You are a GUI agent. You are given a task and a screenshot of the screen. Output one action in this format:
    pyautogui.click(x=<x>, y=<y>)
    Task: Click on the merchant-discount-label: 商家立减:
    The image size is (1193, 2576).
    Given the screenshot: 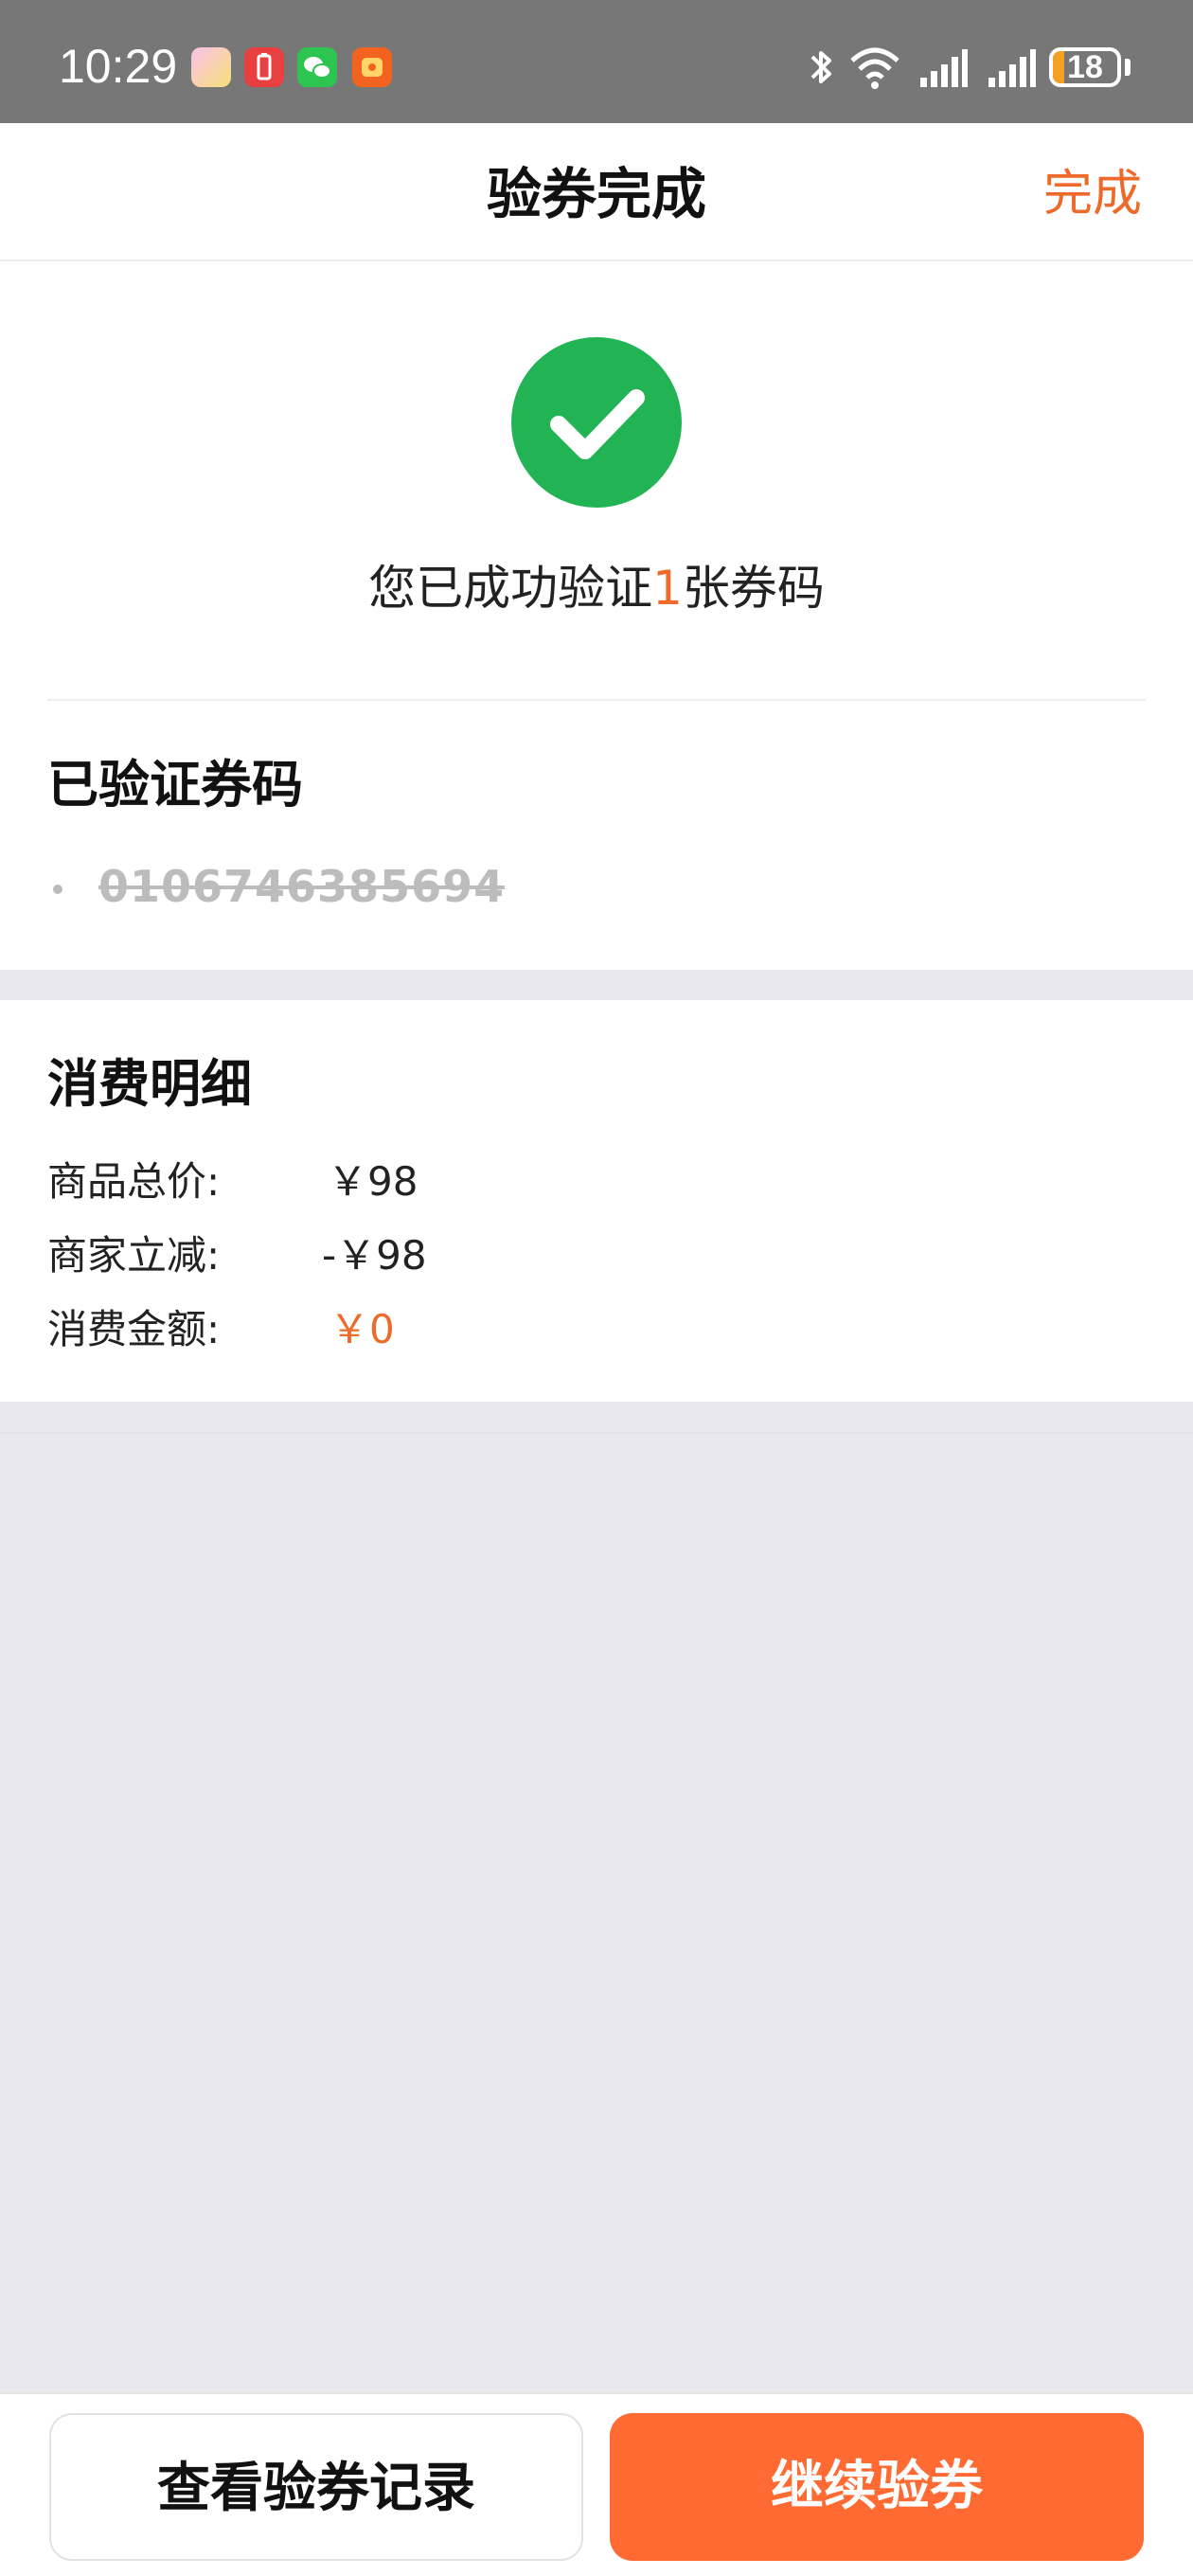 What is the action you would take?
    pyautogui.click(x=134, y=1255)
    